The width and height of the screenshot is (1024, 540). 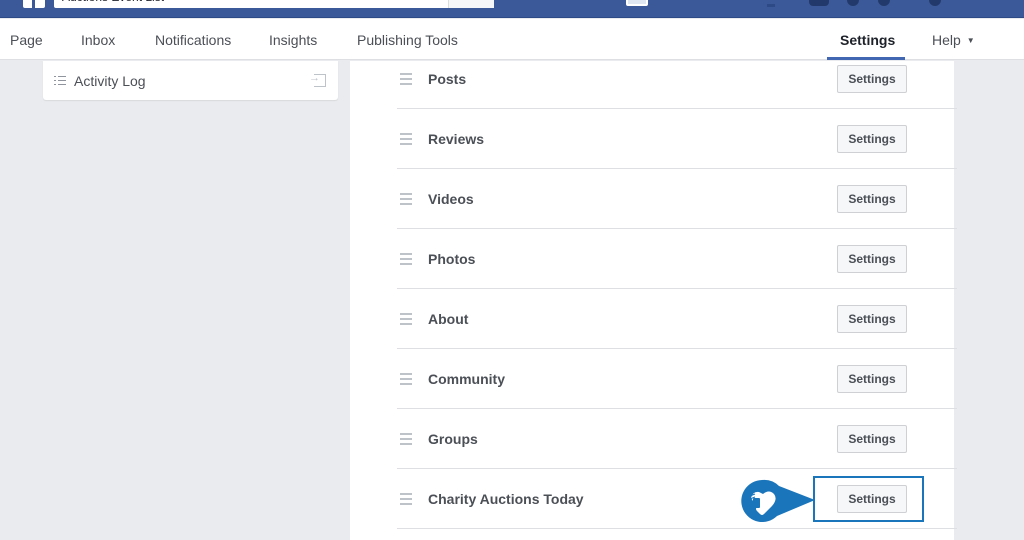 What do you see at coordinates (819, 3) in the screenshot?
I see `friend-requests-icon` at bounding box center [819, 3].